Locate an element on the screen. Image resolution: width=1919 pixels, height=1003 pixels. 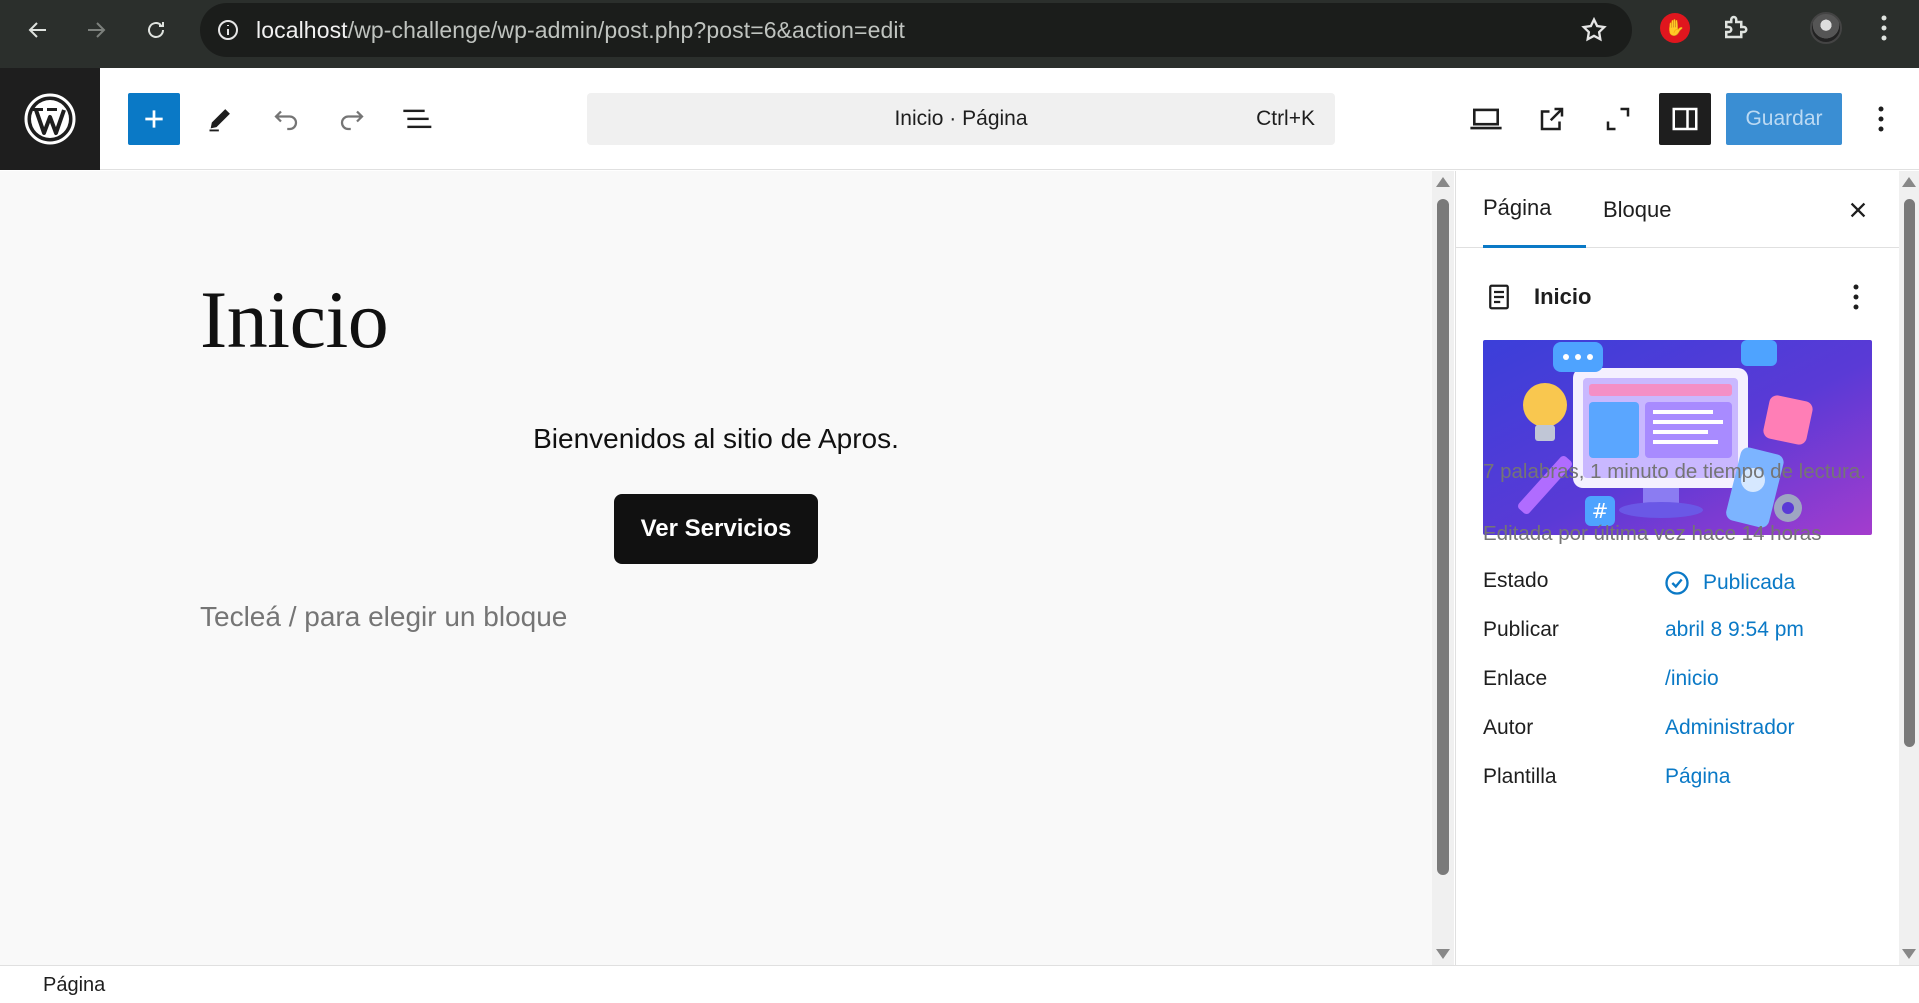
site-info-icon is located at coordinates (228, 30).